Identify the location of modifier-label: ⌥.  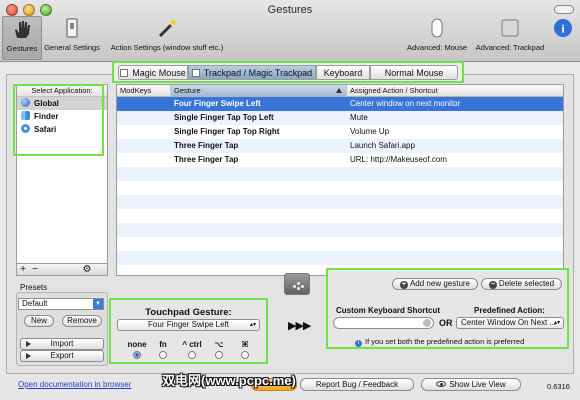
(219, 344).